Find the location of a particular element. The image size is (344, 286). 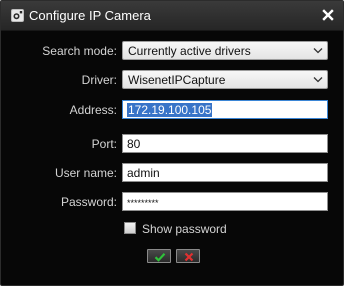

port-input: 80 is located at coordinates (225, 143).